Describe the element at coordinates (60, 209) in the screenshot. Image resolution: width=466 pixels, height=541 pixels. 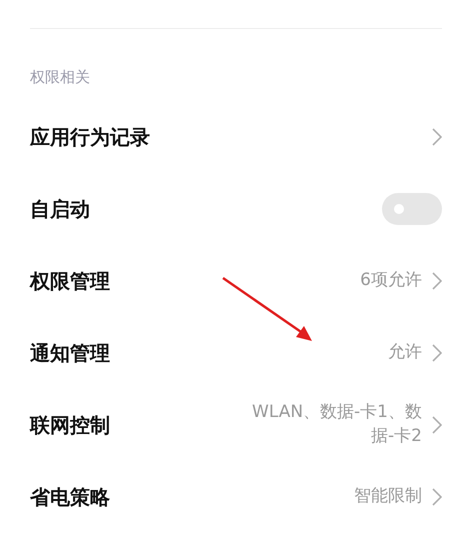
I see `row-label: 自启动` at that location.